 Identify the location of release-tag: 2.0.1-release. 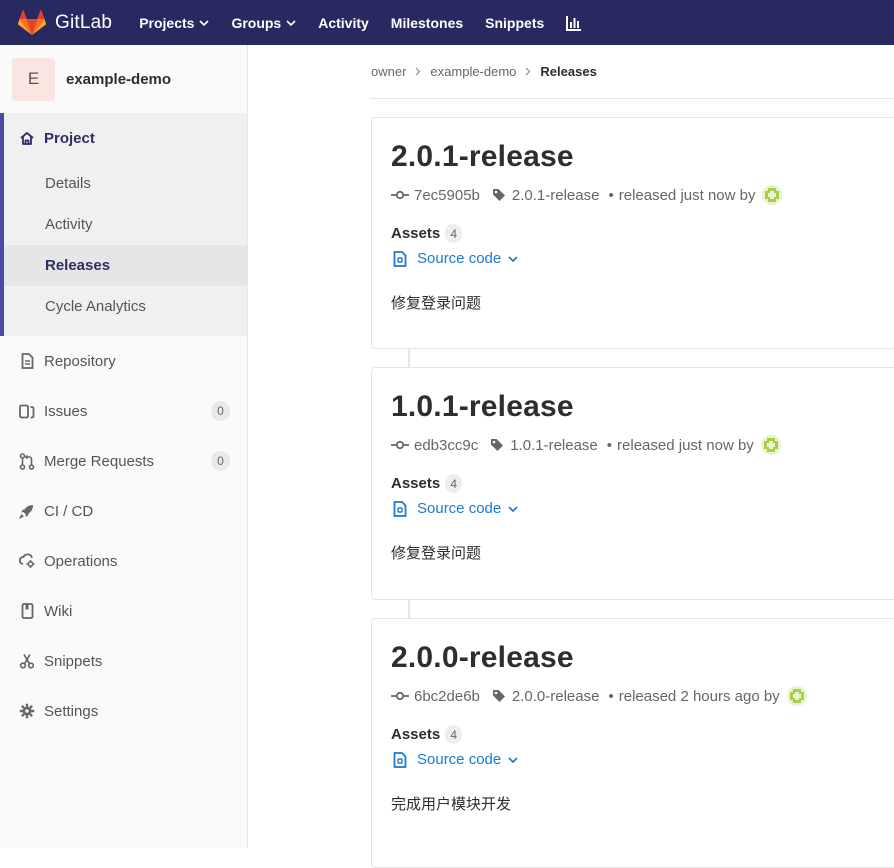
(556, 195).